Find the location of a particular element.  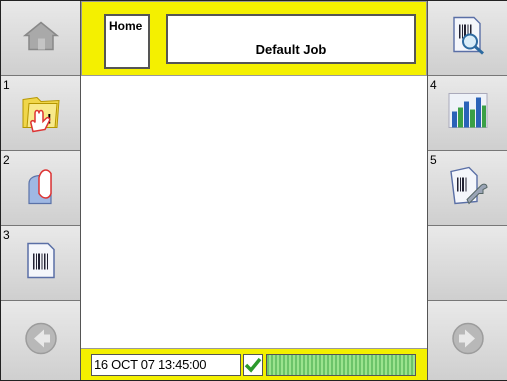

level-bar-fill is located at coordinates (341, 365).